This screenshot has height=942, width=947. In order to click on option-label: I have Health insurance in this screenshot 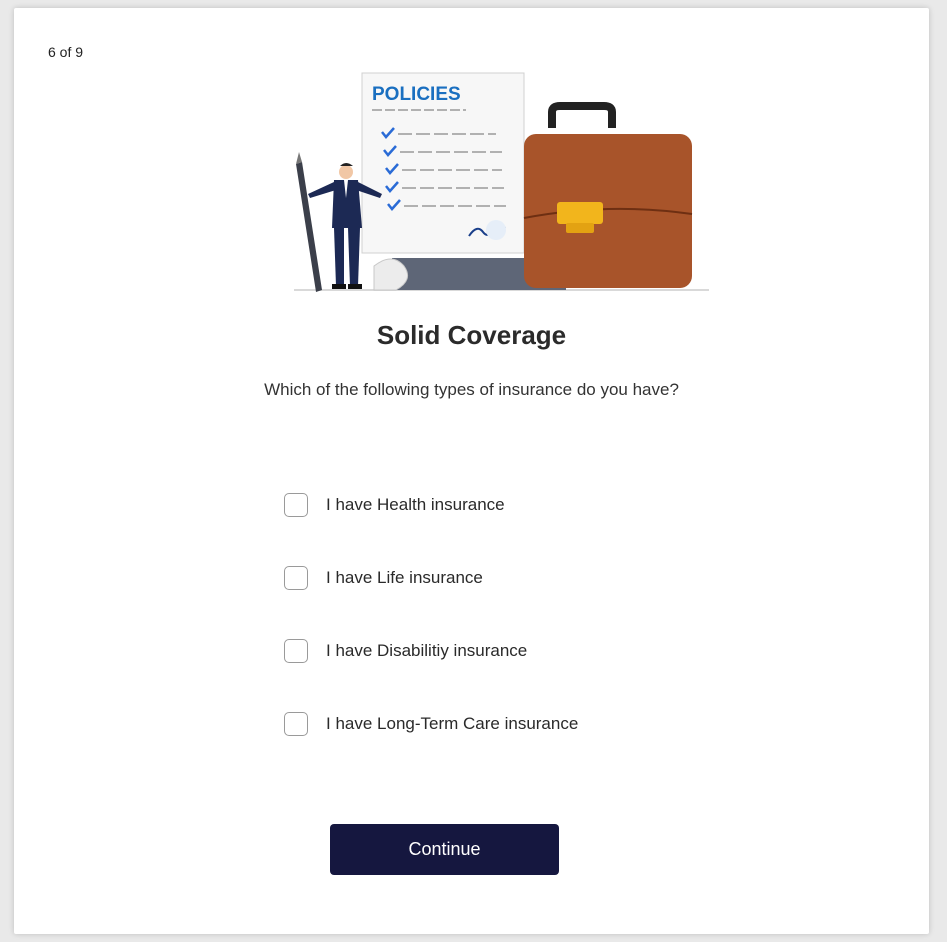, I will do `click(415, 504)`.